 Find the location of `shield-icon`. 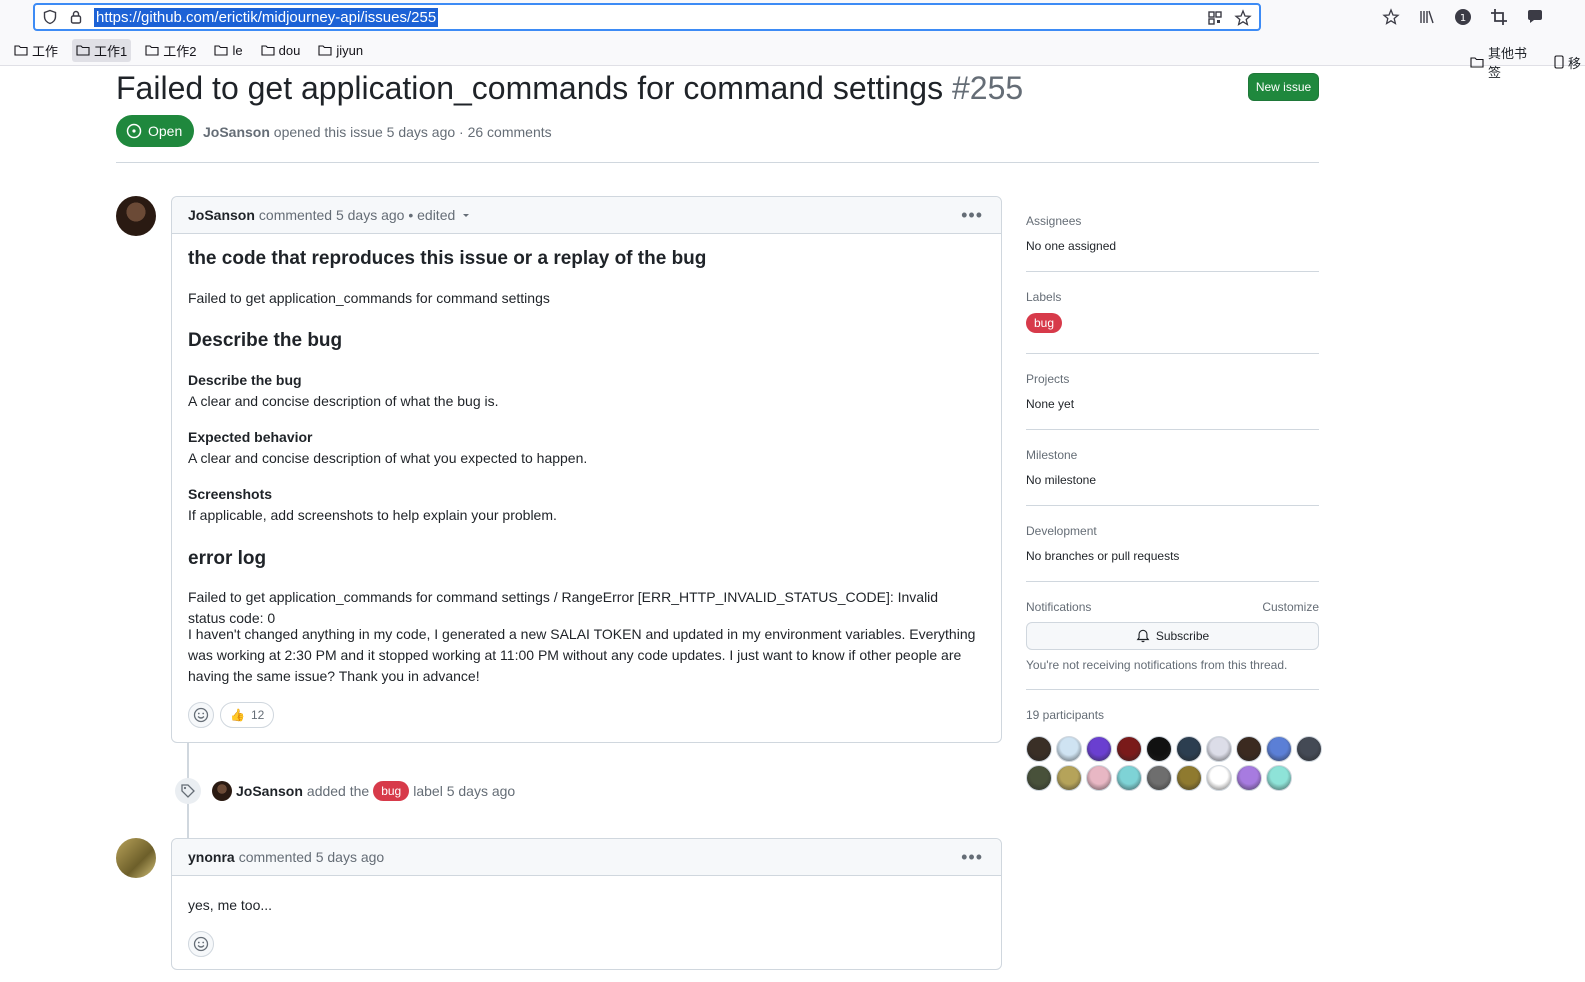

shield-icon is located at coordinates (50, 17).